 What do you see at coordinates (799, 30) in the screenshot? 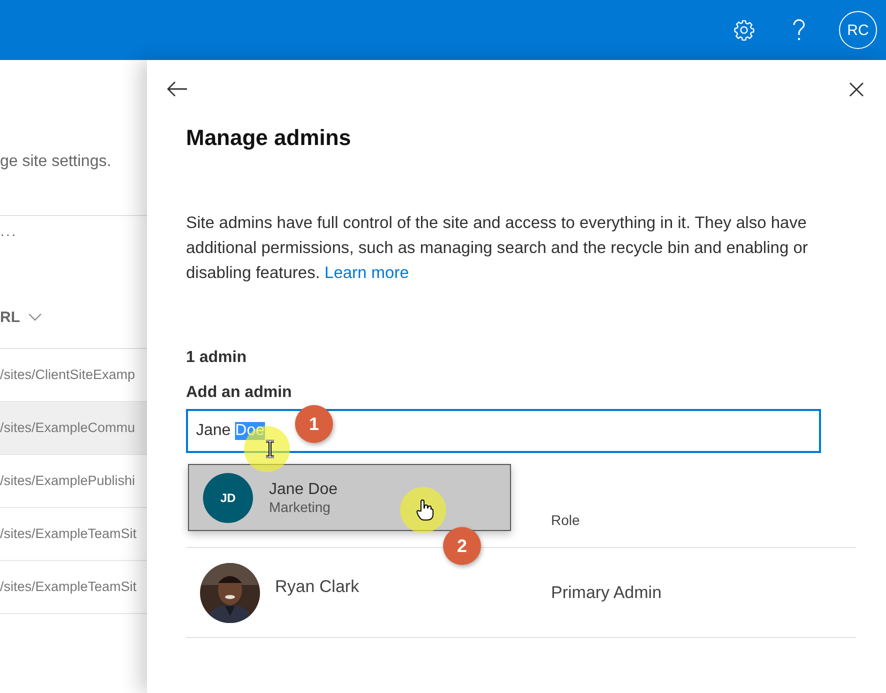
I see `help-icon` at bounding box center [799, 30].